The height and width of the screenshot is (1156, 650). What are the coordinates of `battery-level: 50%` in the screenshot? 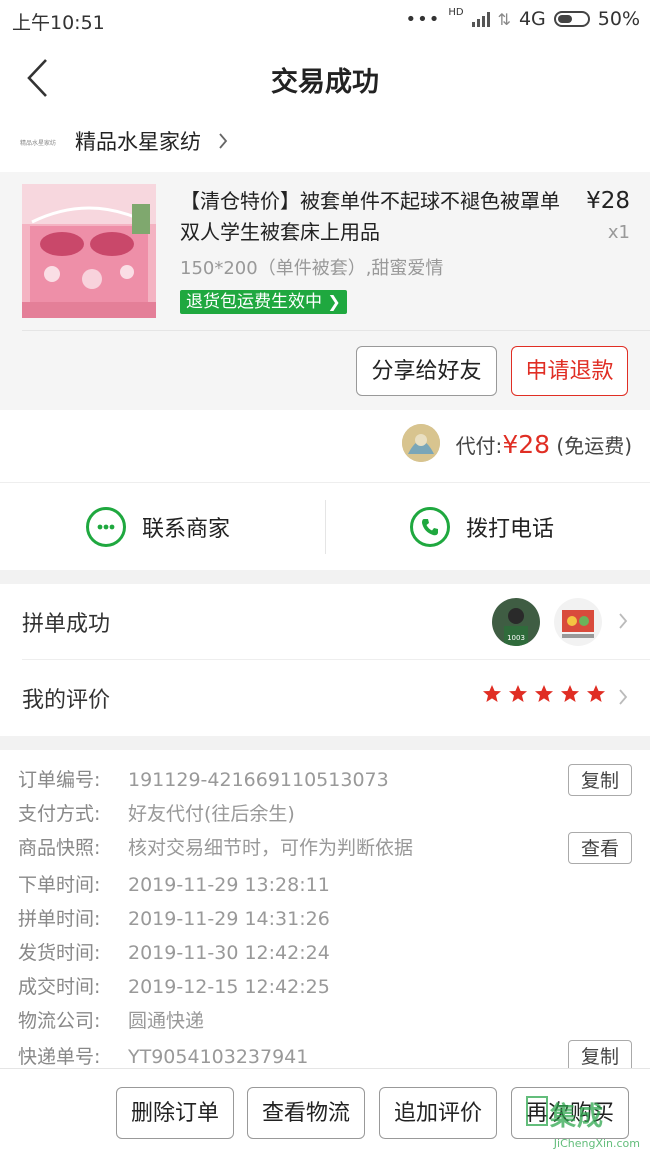 It's located at (618, 19).